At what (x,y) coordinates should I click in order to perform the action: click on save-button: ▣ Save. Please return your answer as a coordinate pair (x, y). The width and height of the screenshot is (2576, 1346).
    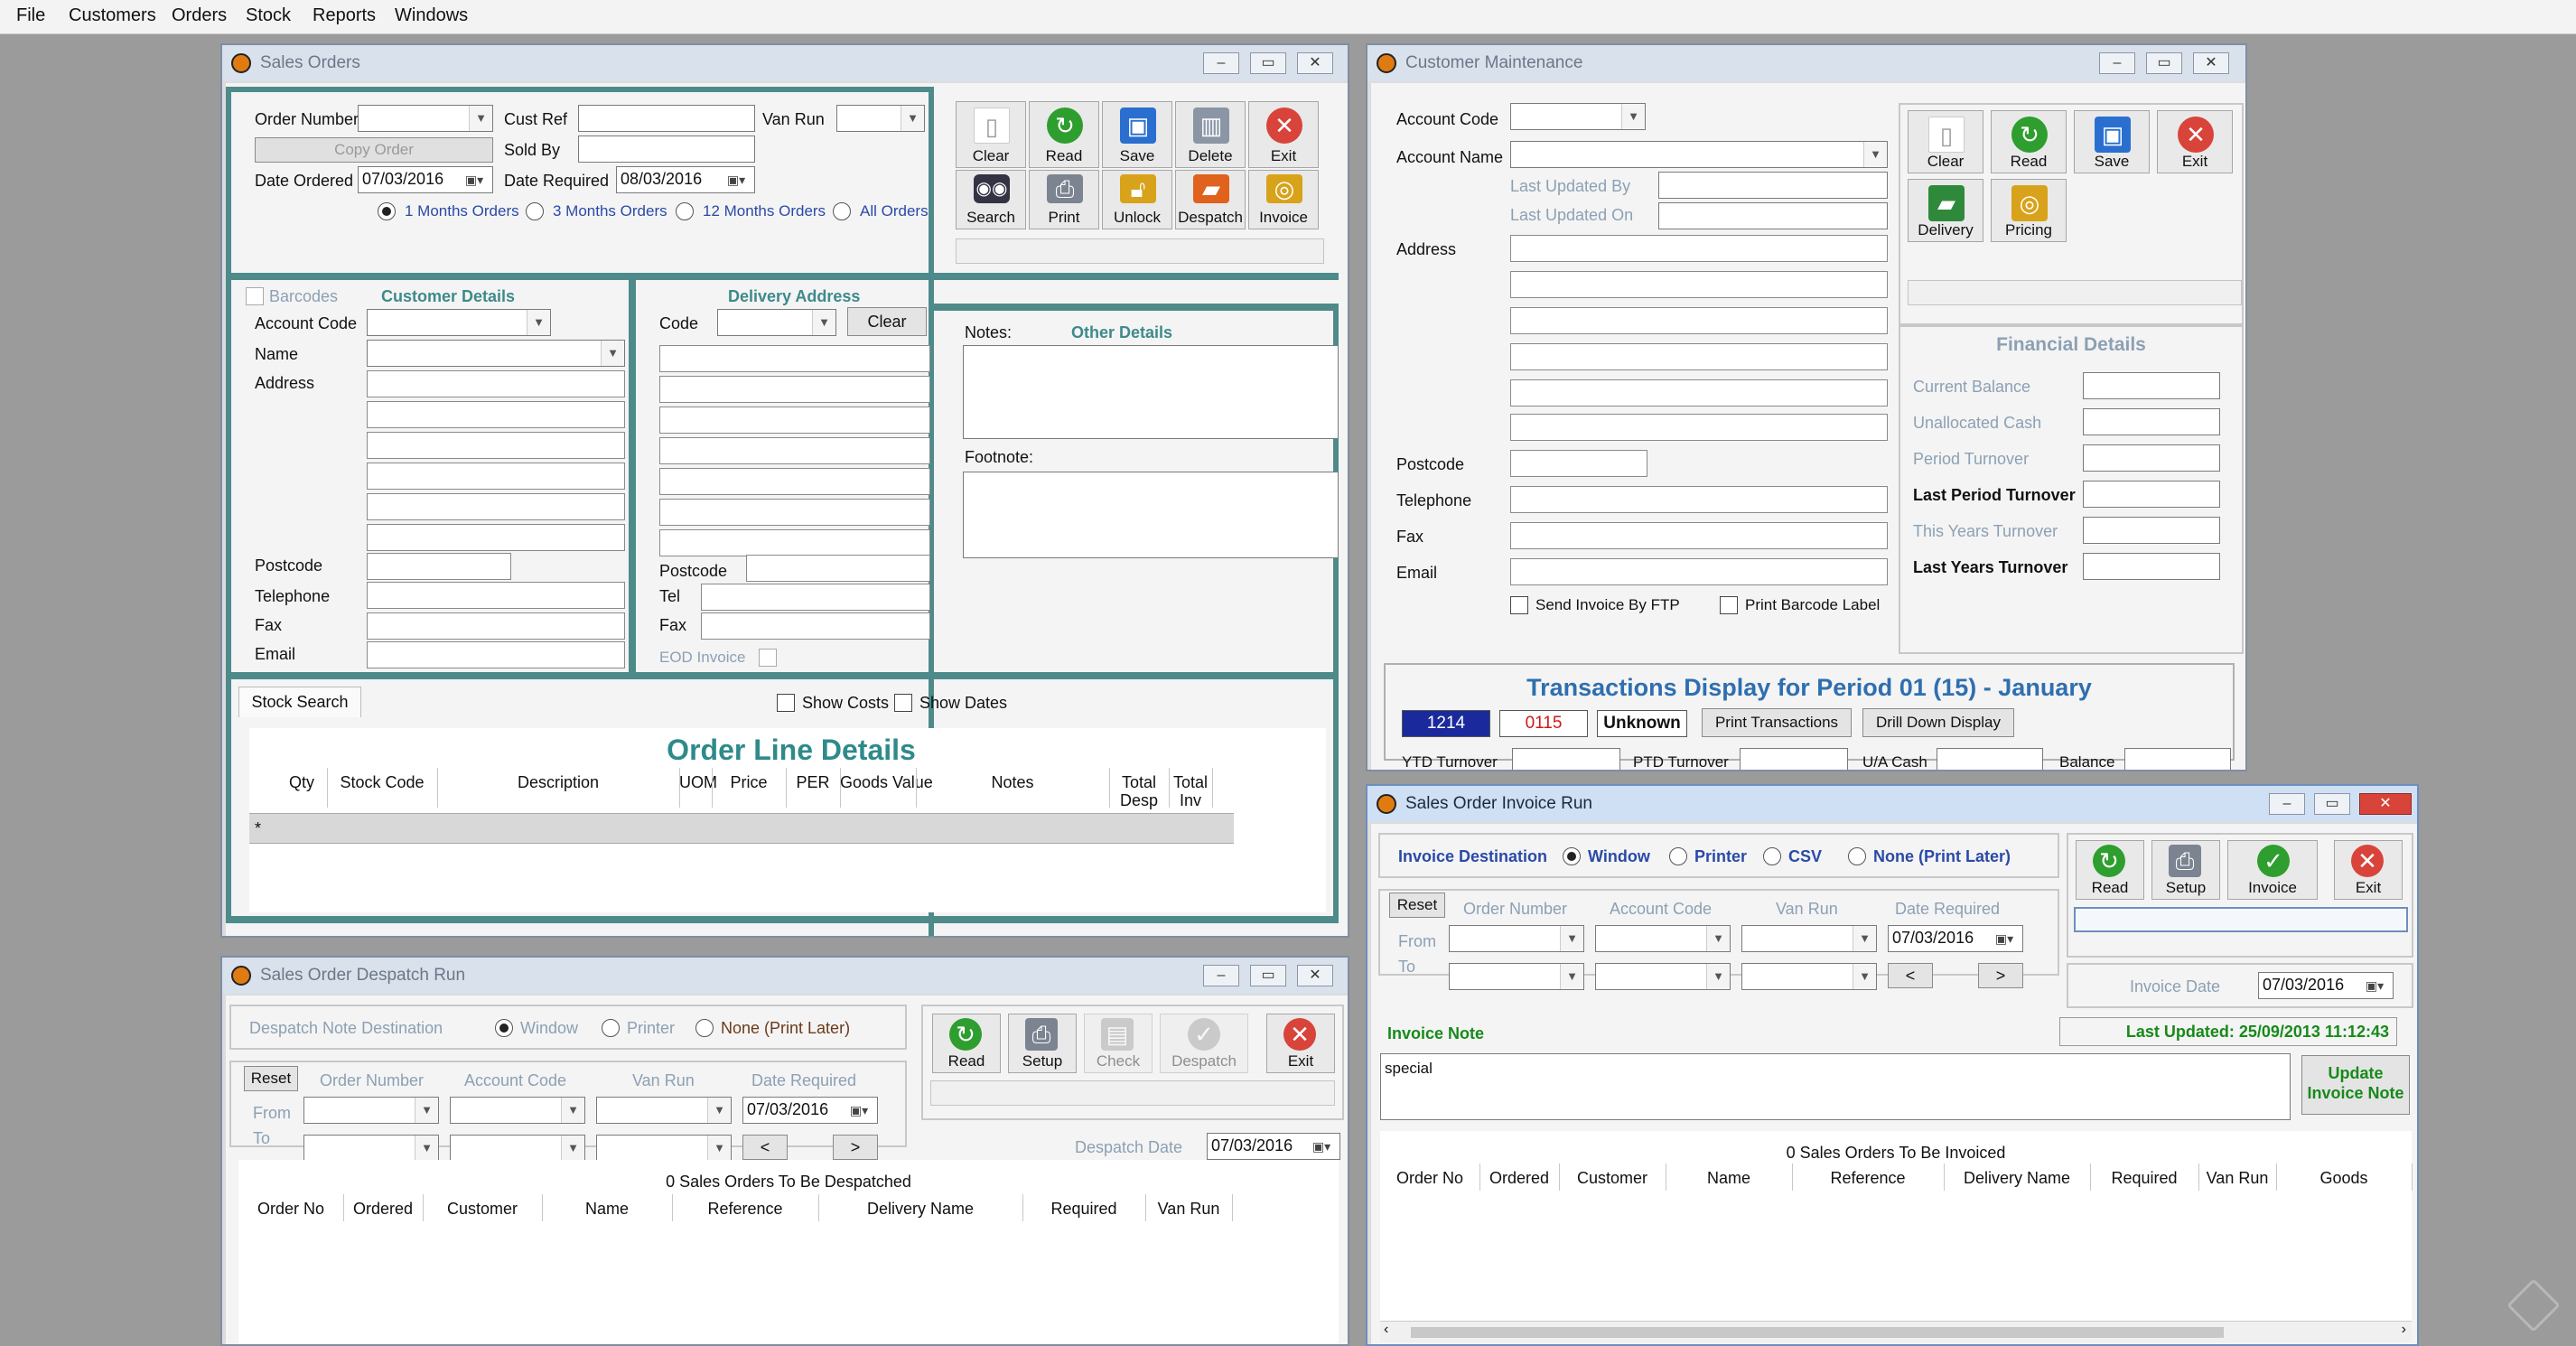
    Looking at the image, I should click on (2112, 141).